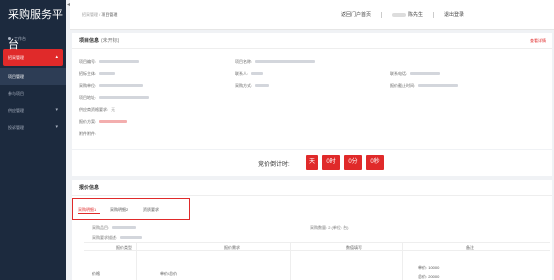 The width and height of the screenshot is (554, 280). I want to click on sidebar-item-complaints: 投诉管理 ▾, so click(33, 127).